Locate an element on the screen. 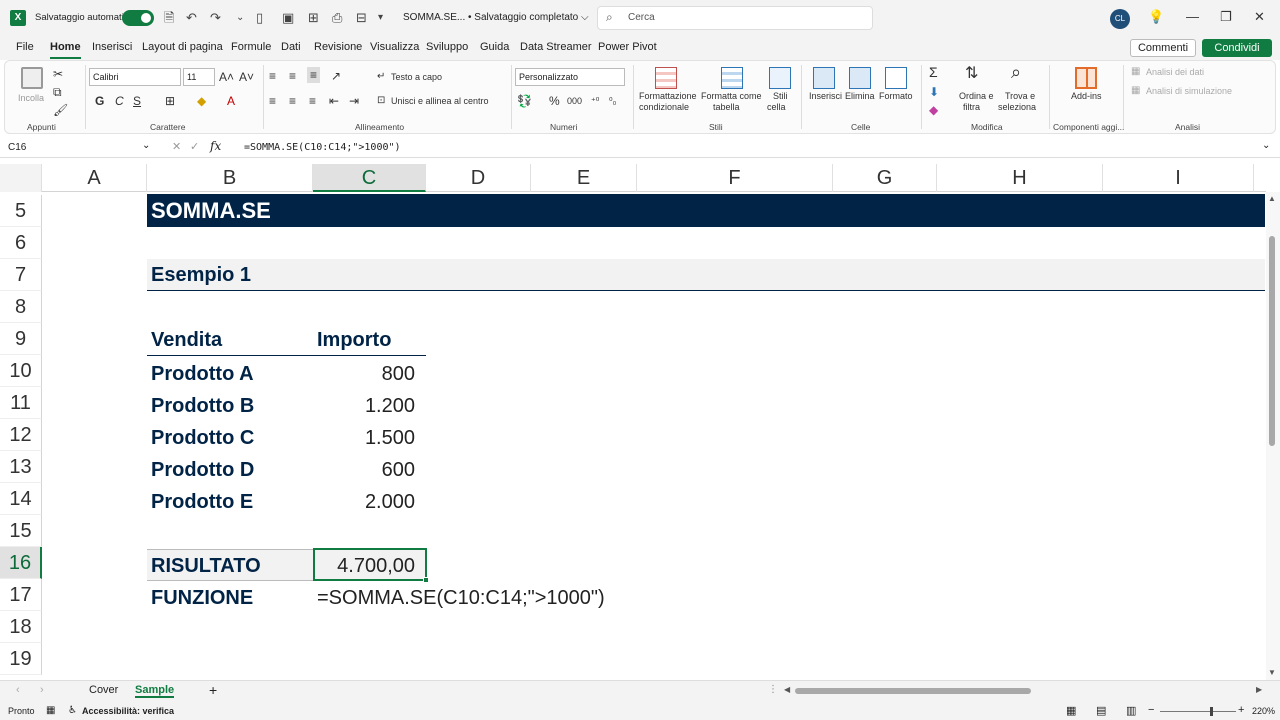 The height and width of the screenshot is (720, 1280). format-painter-icon: 🖌 is located at coordinates (60, 110).